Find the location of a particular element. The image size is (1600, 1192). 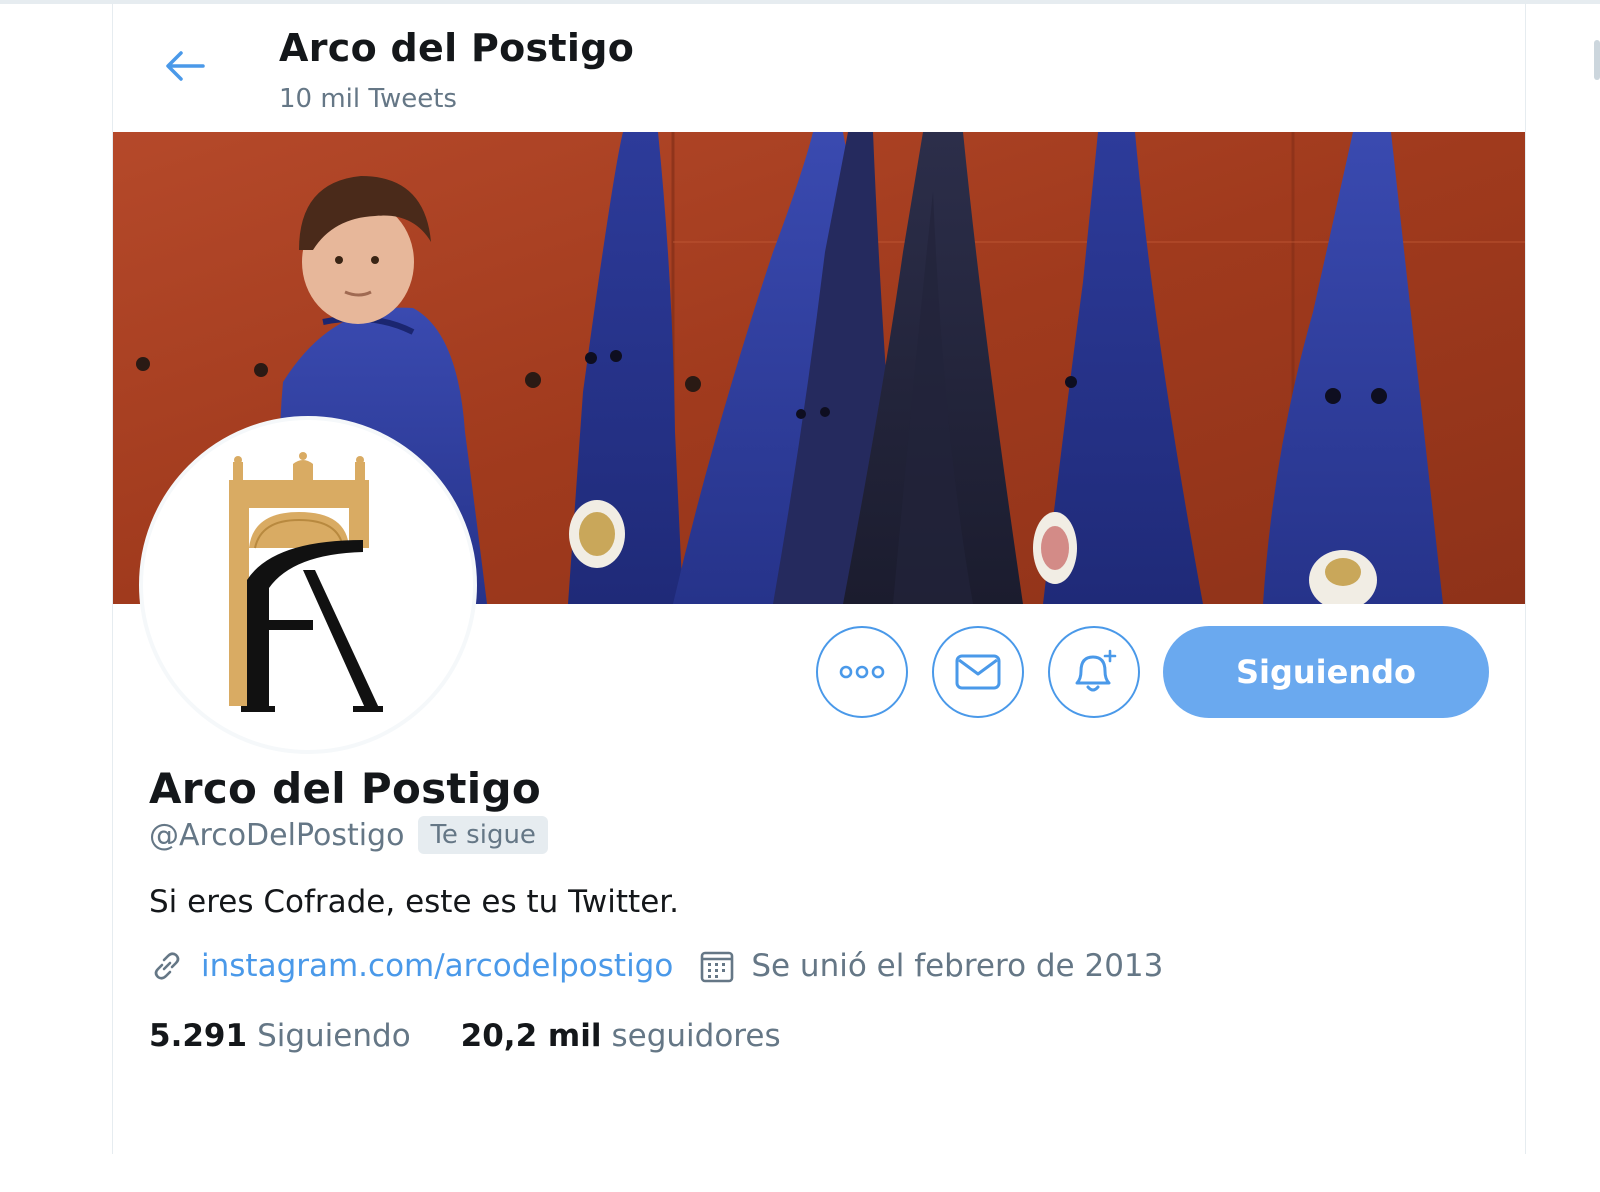

website-link: instagram.com/arcodelpostigo is located at coordinates (437, 966).